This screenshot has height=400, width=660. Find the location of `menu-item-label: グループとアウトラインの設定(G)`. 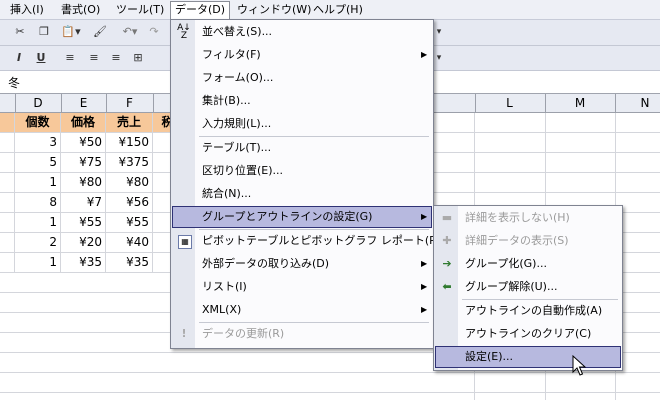

menu-item-label: グループとアウトラインの設定(G) is located at coordinates (287, 216).